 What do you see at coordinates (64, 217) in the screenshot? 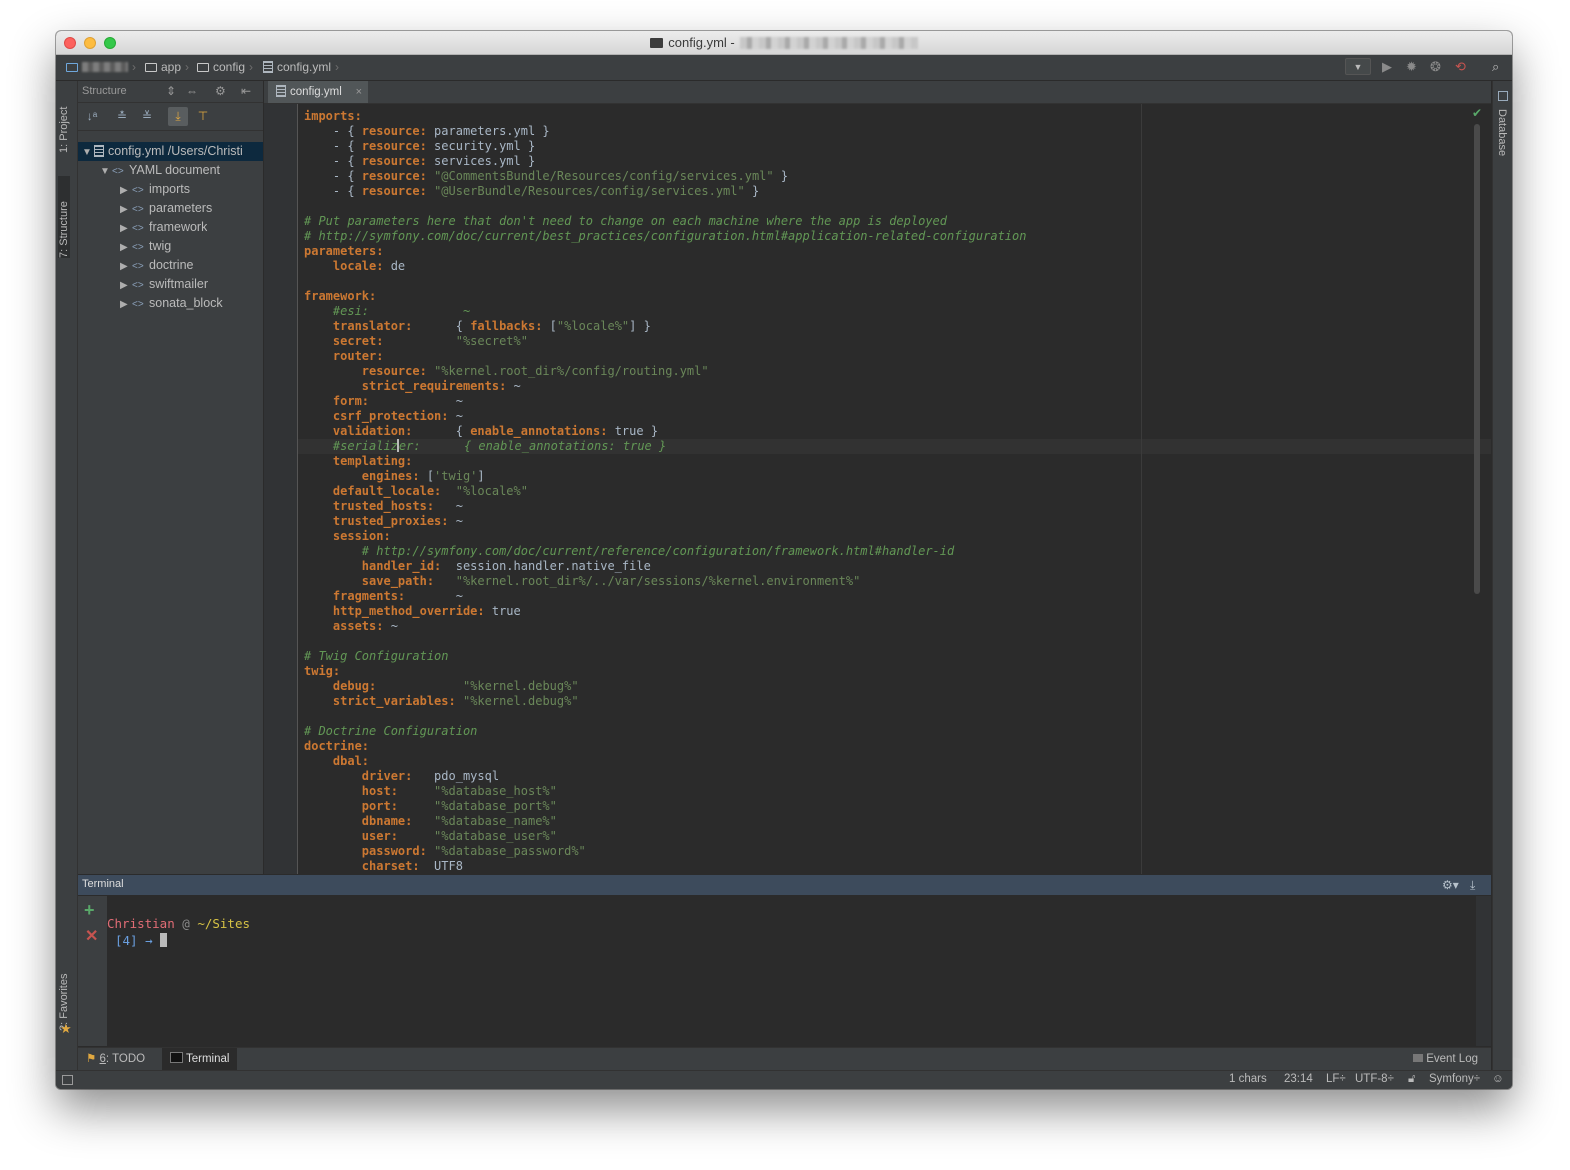
I see `tab-structure: 7: Structure` at bounding box center [64, 217].